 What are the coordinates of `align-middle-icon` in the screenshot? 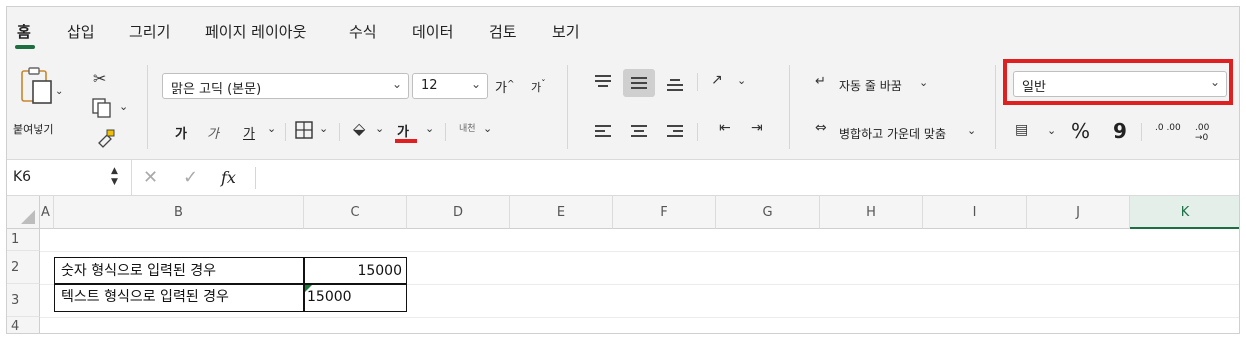 It's located at (639, 83).